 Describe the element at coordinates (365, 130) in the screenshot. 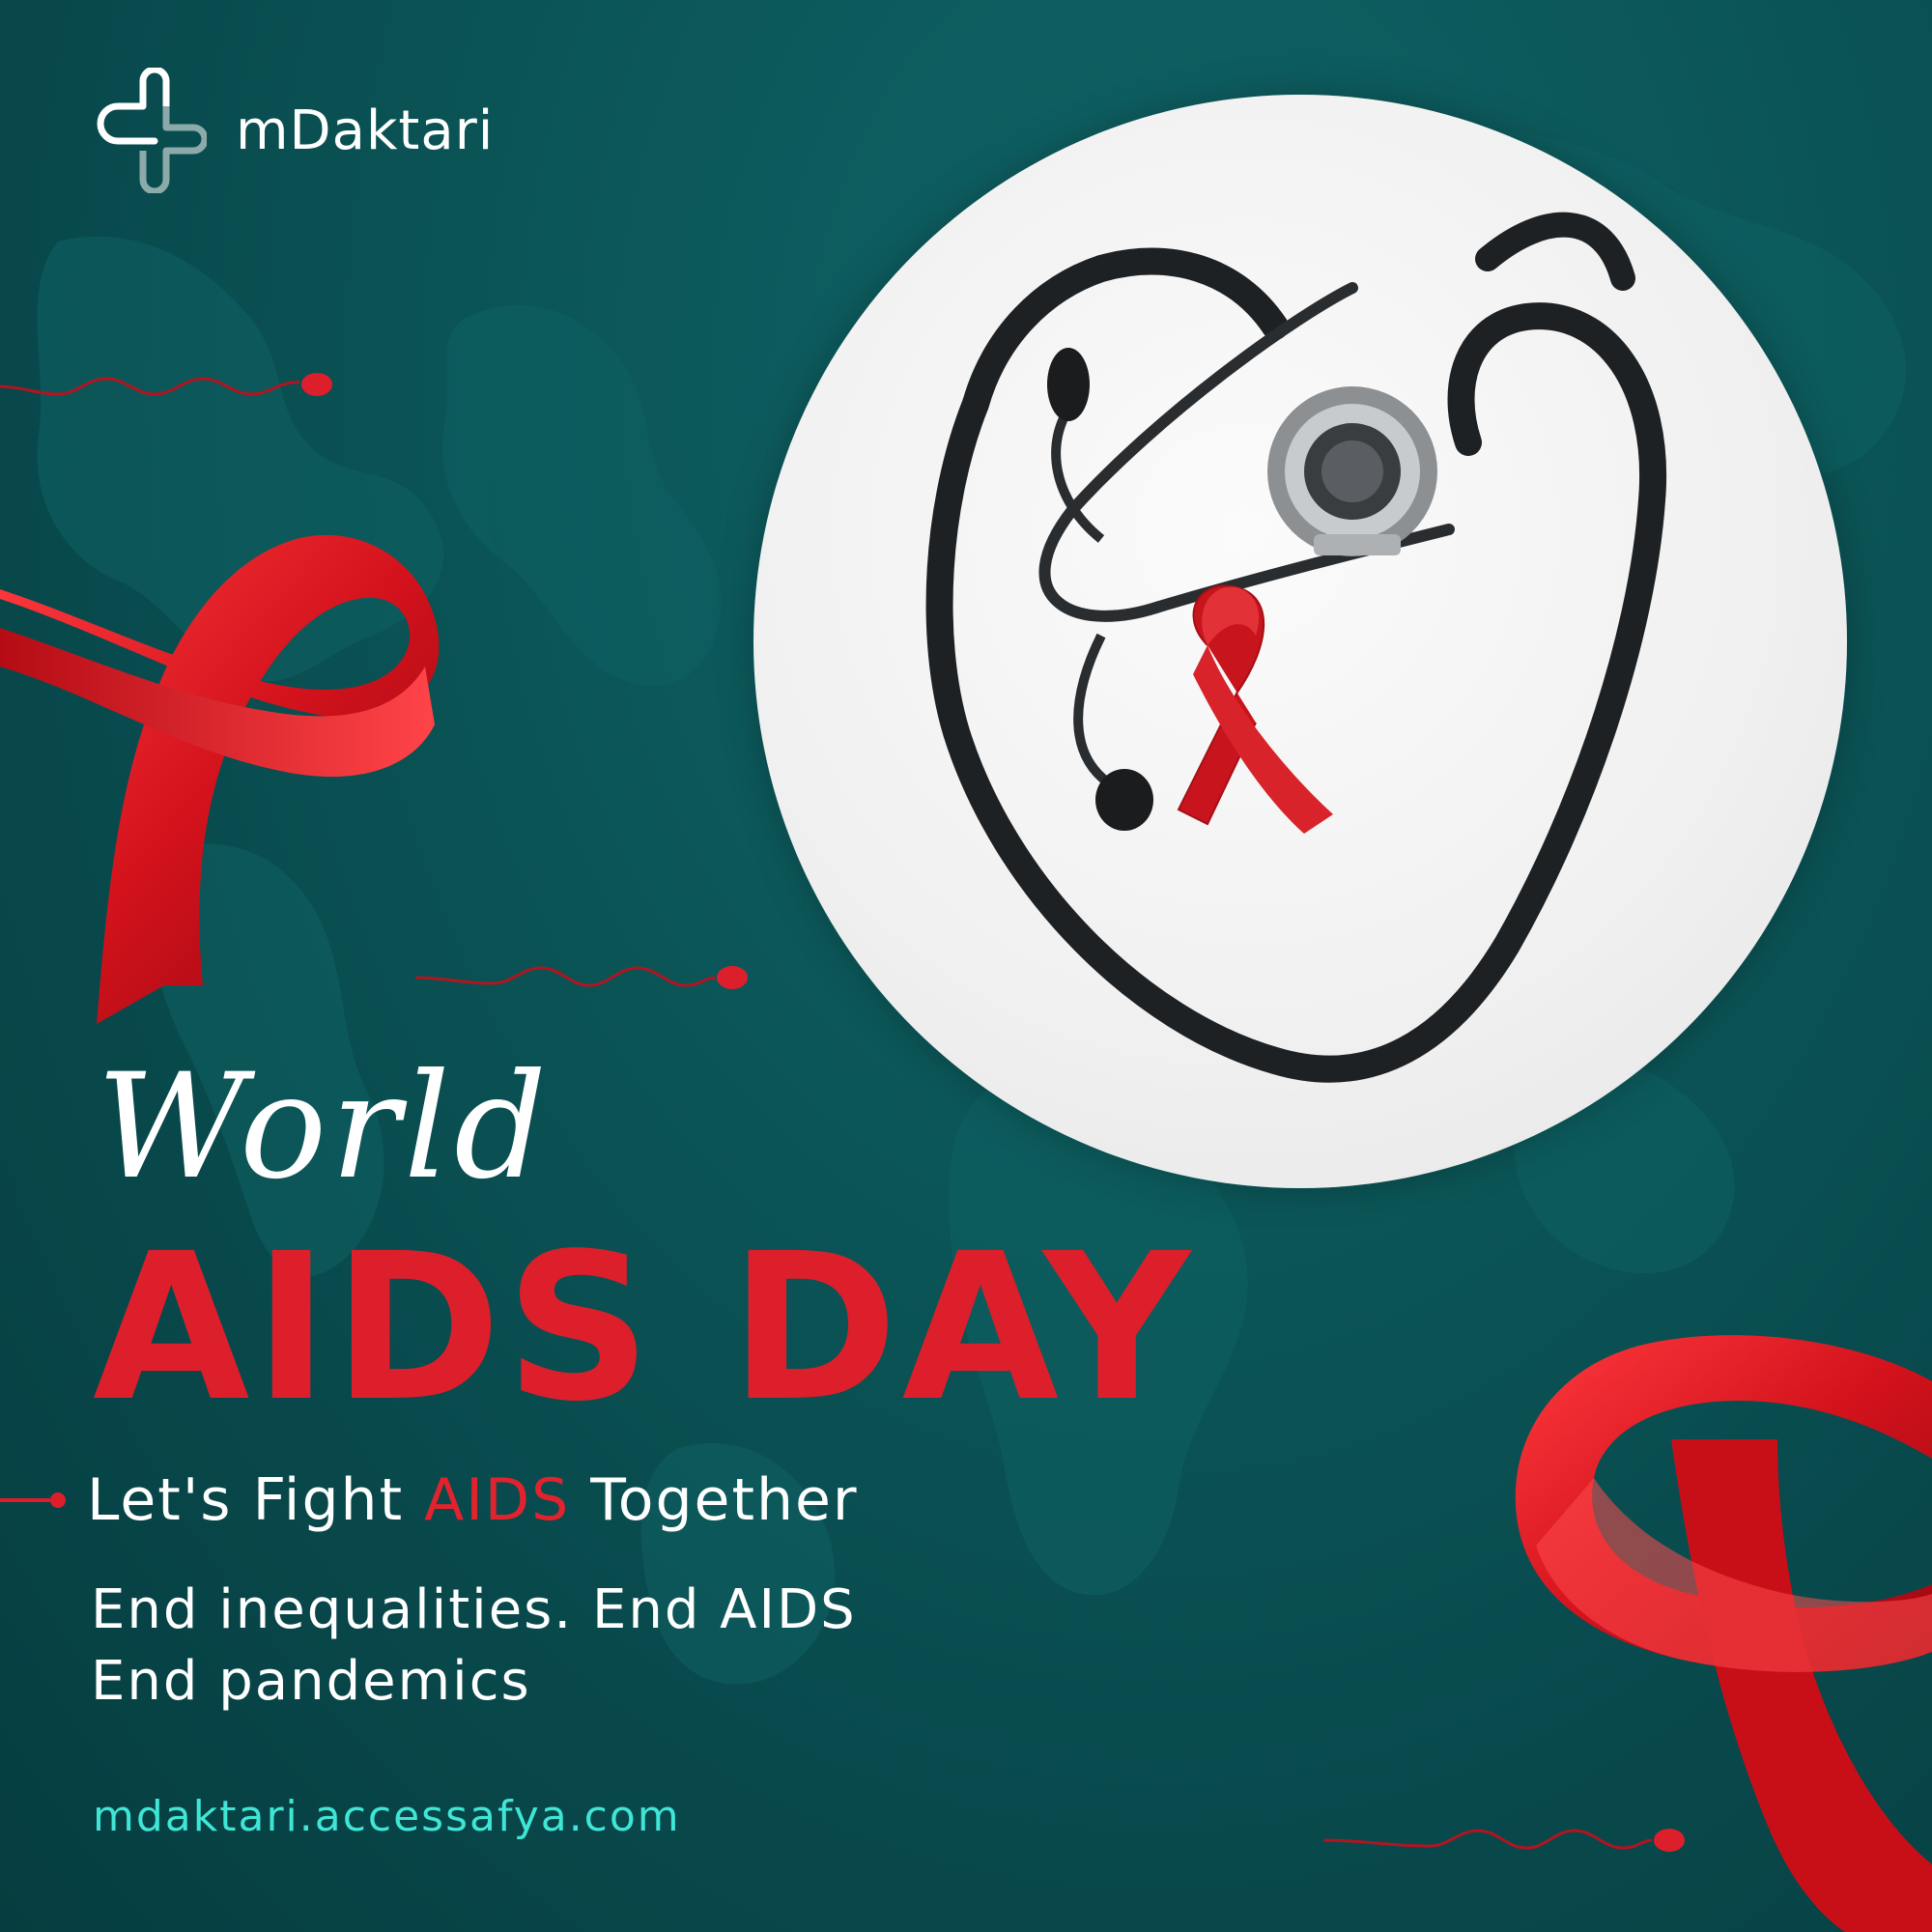

I see `brand-name: mDaktari` at that location.